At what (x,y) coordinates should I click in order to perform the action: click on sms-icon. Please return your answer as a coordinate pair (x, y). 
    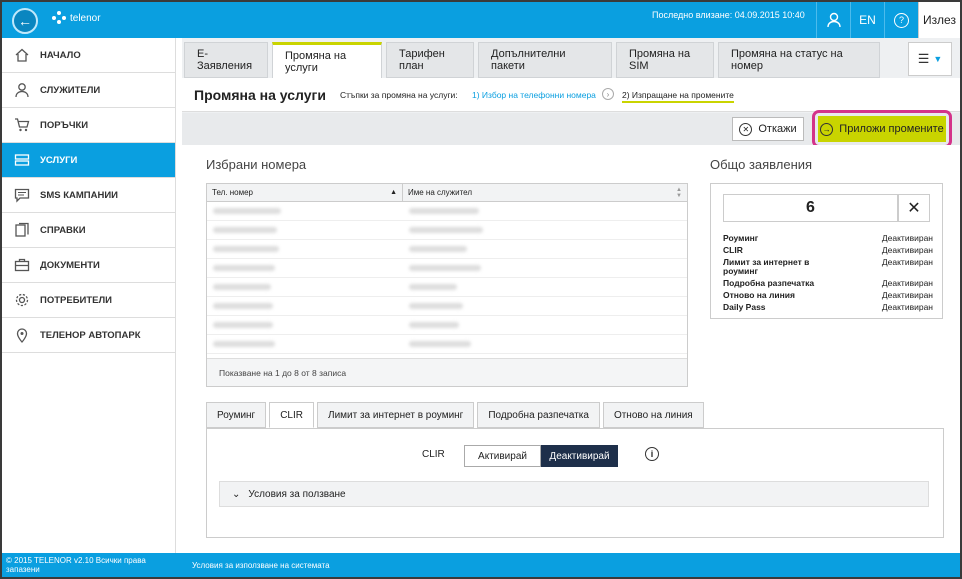
    Looking at the image, I should click on (22, 195).